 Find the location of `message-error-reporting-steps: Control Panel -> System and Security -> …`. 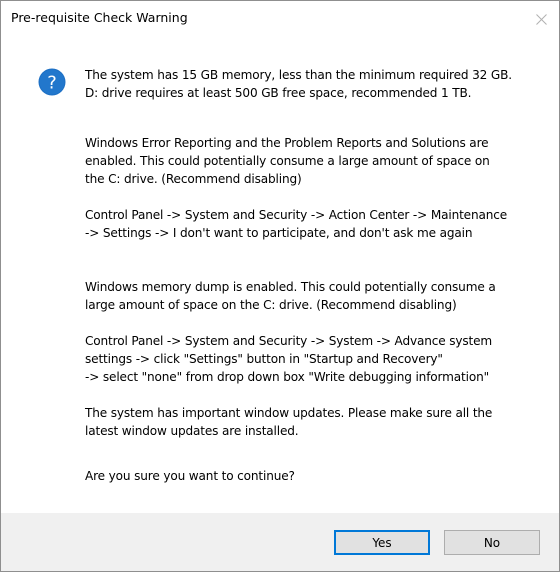

message-error-reporting-steps: Control Panel -> System and Security -> … is located at coordinates (296, 224).